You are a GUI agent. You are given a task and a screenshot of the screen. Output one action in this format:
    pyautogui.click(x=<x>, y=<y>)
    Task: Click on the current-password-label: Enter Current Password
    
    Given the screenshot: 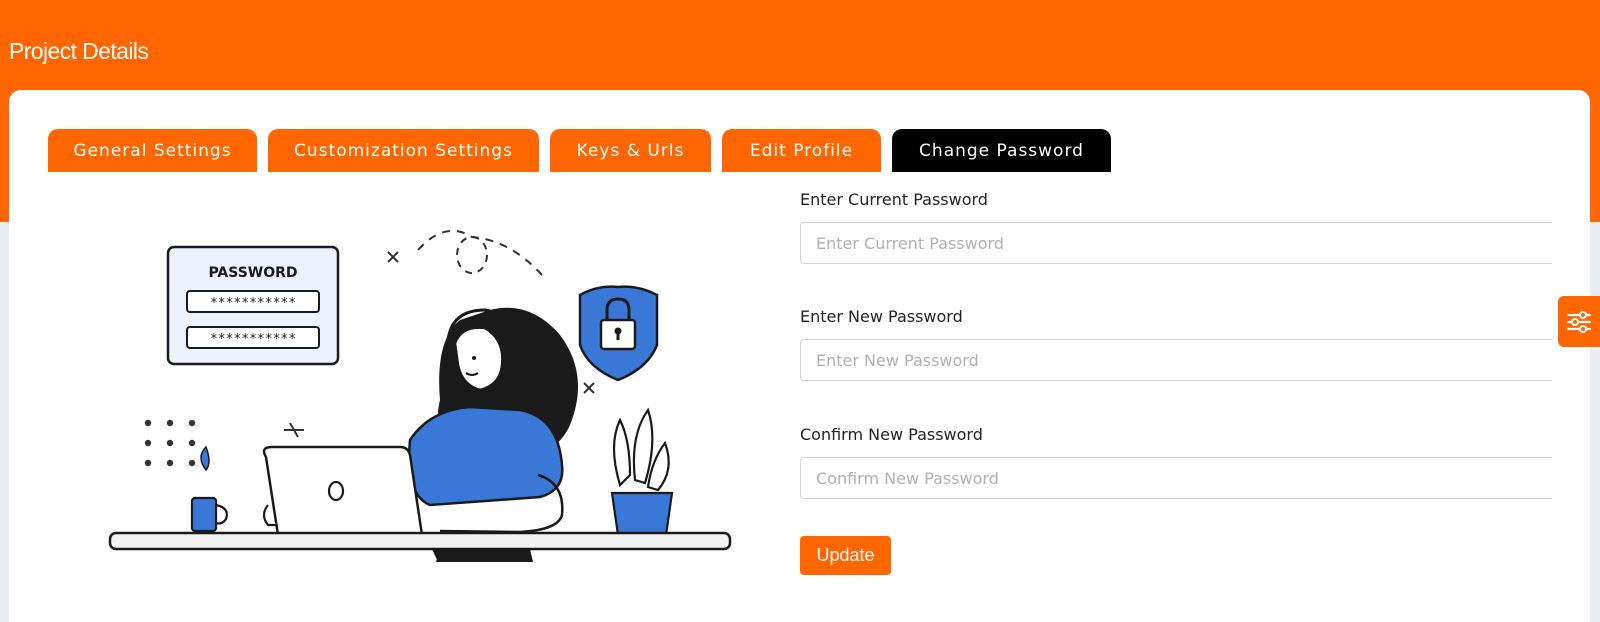 What is the action you would take?
    pyautogui.click(x=894, y=199)
    